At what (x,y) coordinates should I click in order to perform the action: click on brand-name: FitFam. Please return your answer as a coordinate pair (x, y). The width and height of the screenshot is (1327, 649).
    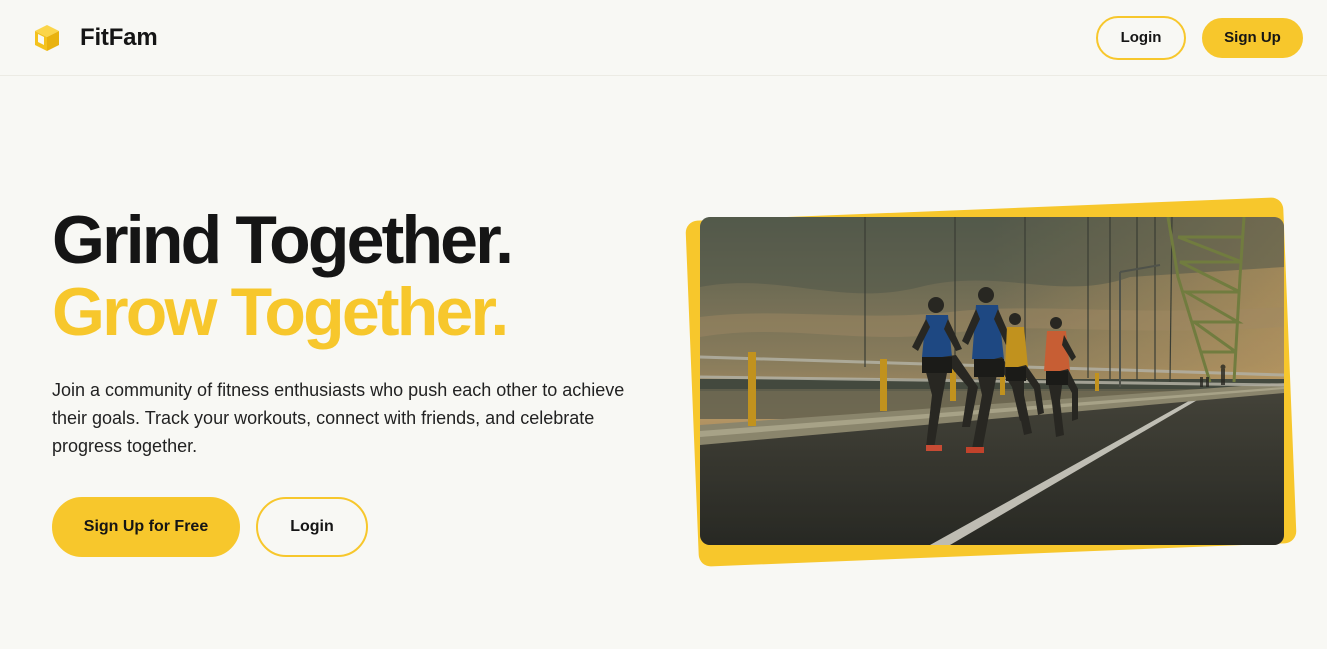
    Looking at the image, I should click on (119, 37).